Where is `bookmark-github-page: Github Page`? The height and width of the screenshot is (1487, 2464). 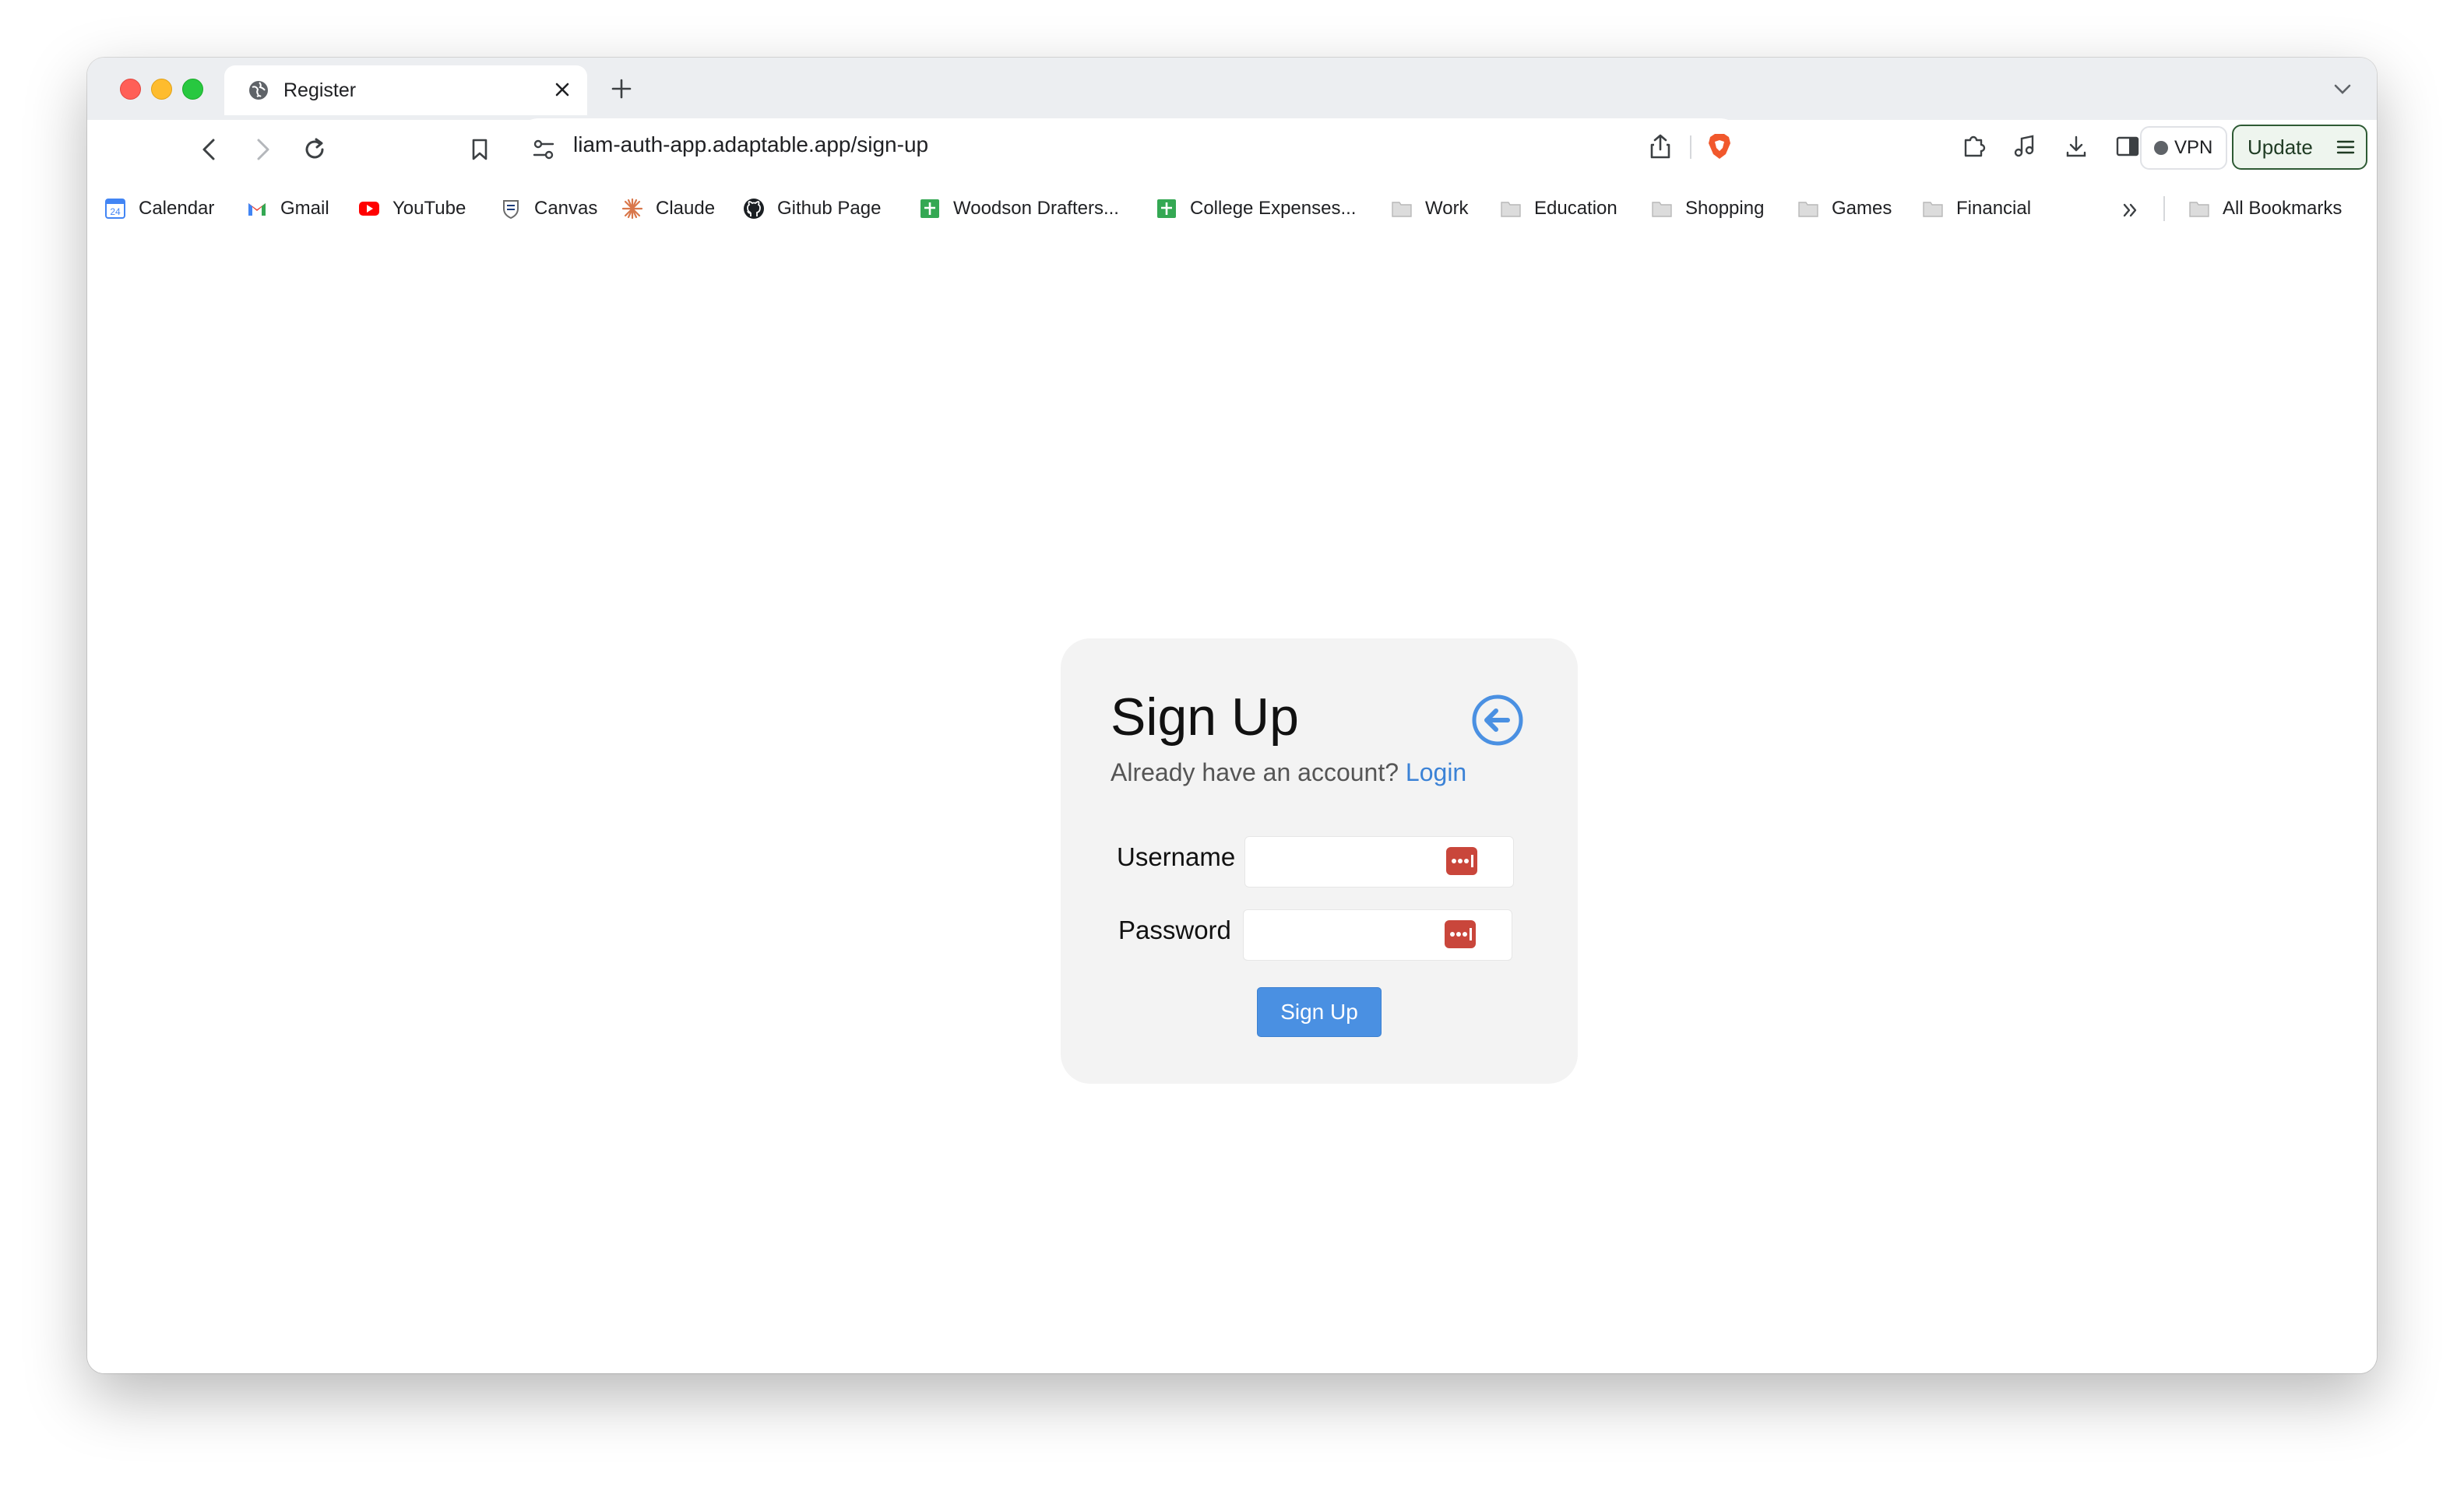 bookmark-github-page: Github Page is located at coordinates (812, 209).